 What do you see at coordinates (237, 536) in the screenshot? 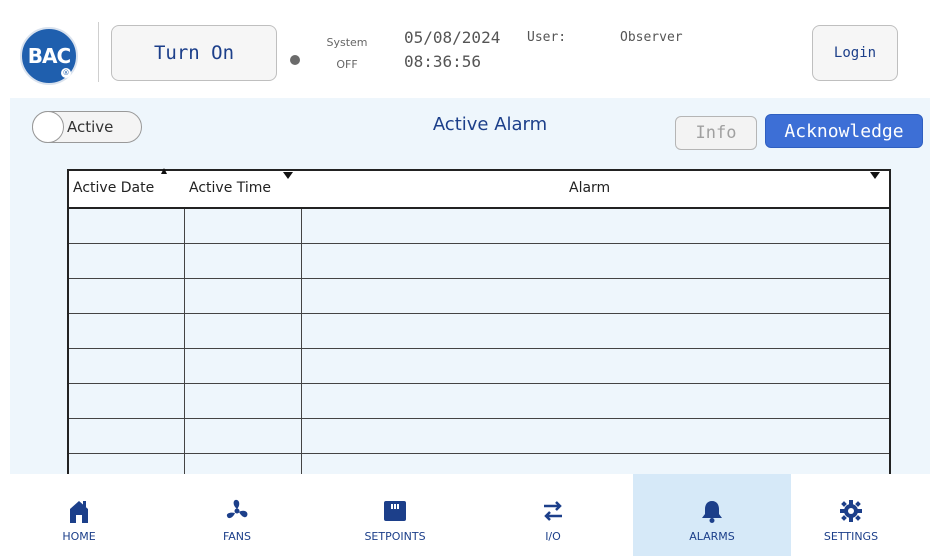
I see `nav-label-fans: FANS` at bounding box center [237, 536].